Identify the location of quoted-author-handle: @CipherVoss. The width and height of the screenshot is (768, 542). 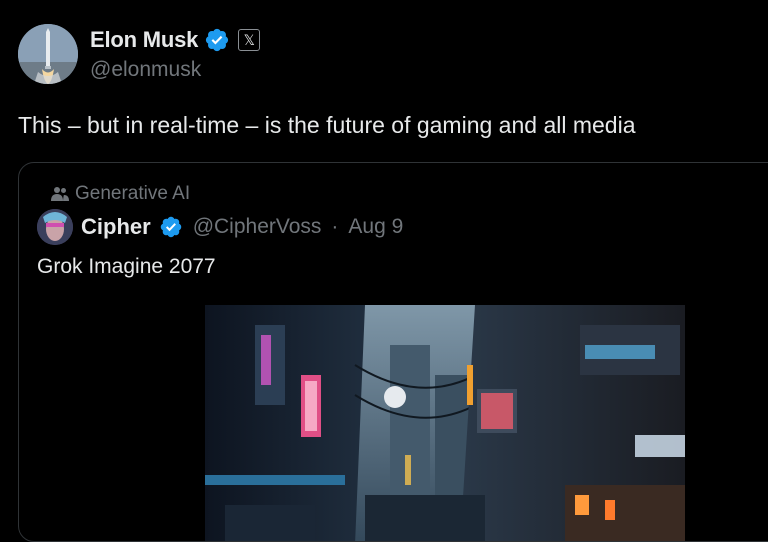
(257, 227).